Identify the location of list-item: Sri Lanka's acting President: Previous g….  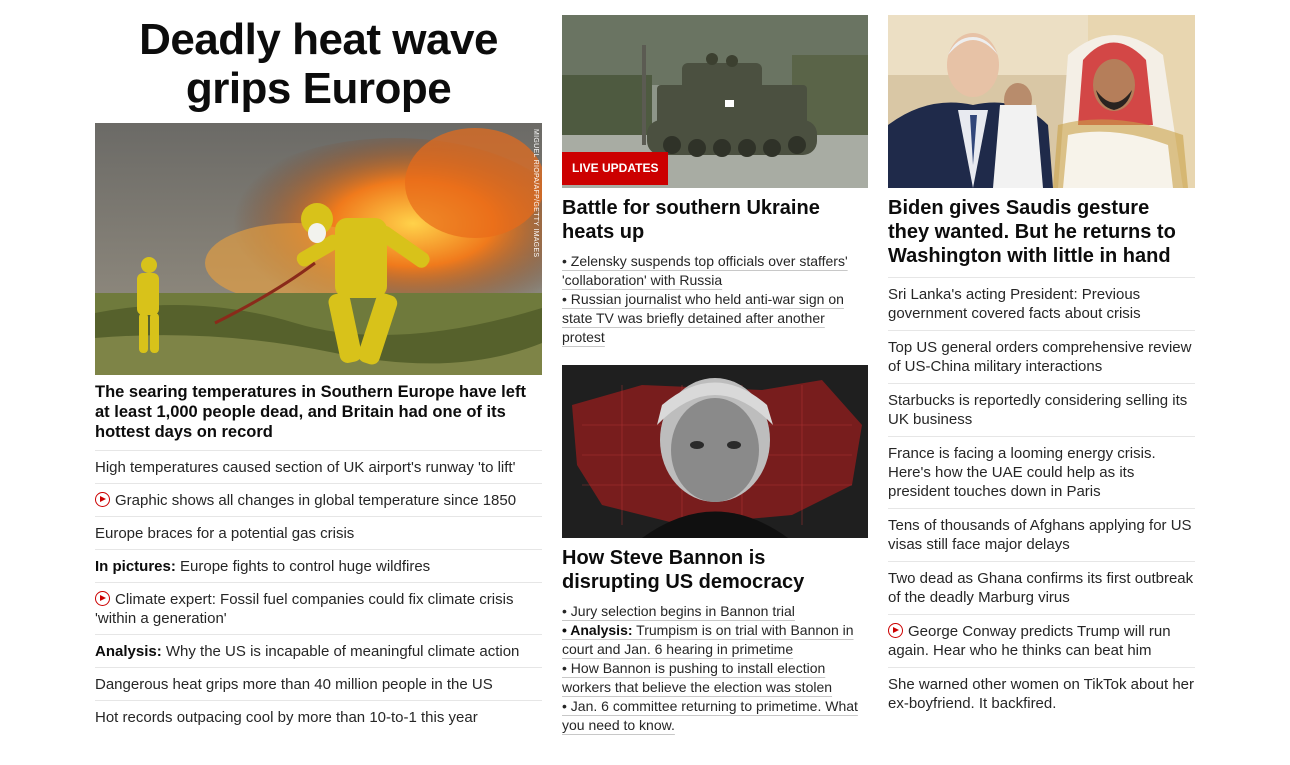
(1041, 304).